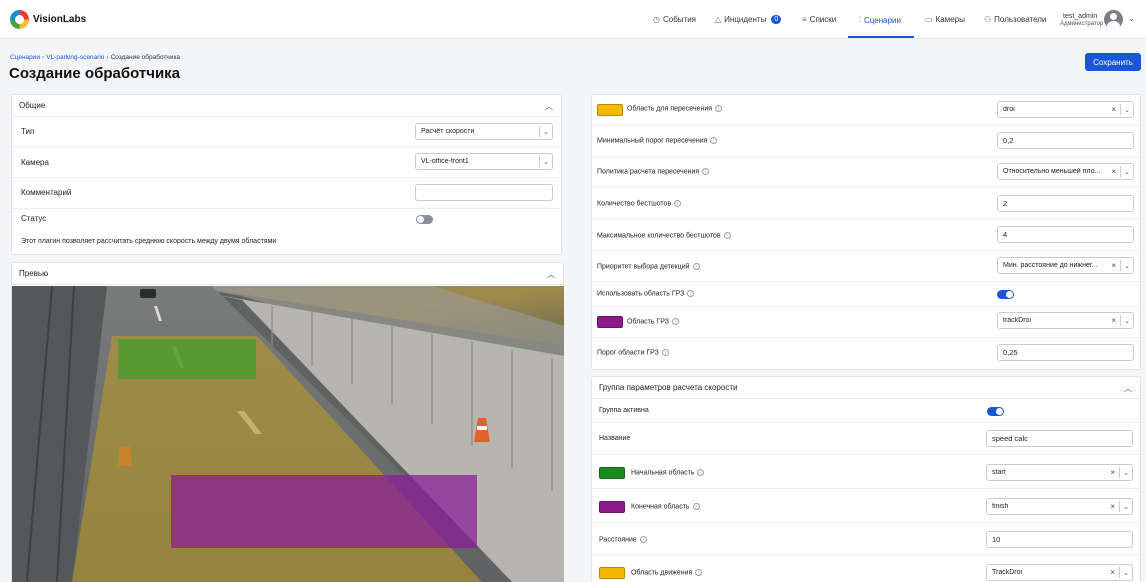  I want to click on finish-area-overlay, so click(324, 511).